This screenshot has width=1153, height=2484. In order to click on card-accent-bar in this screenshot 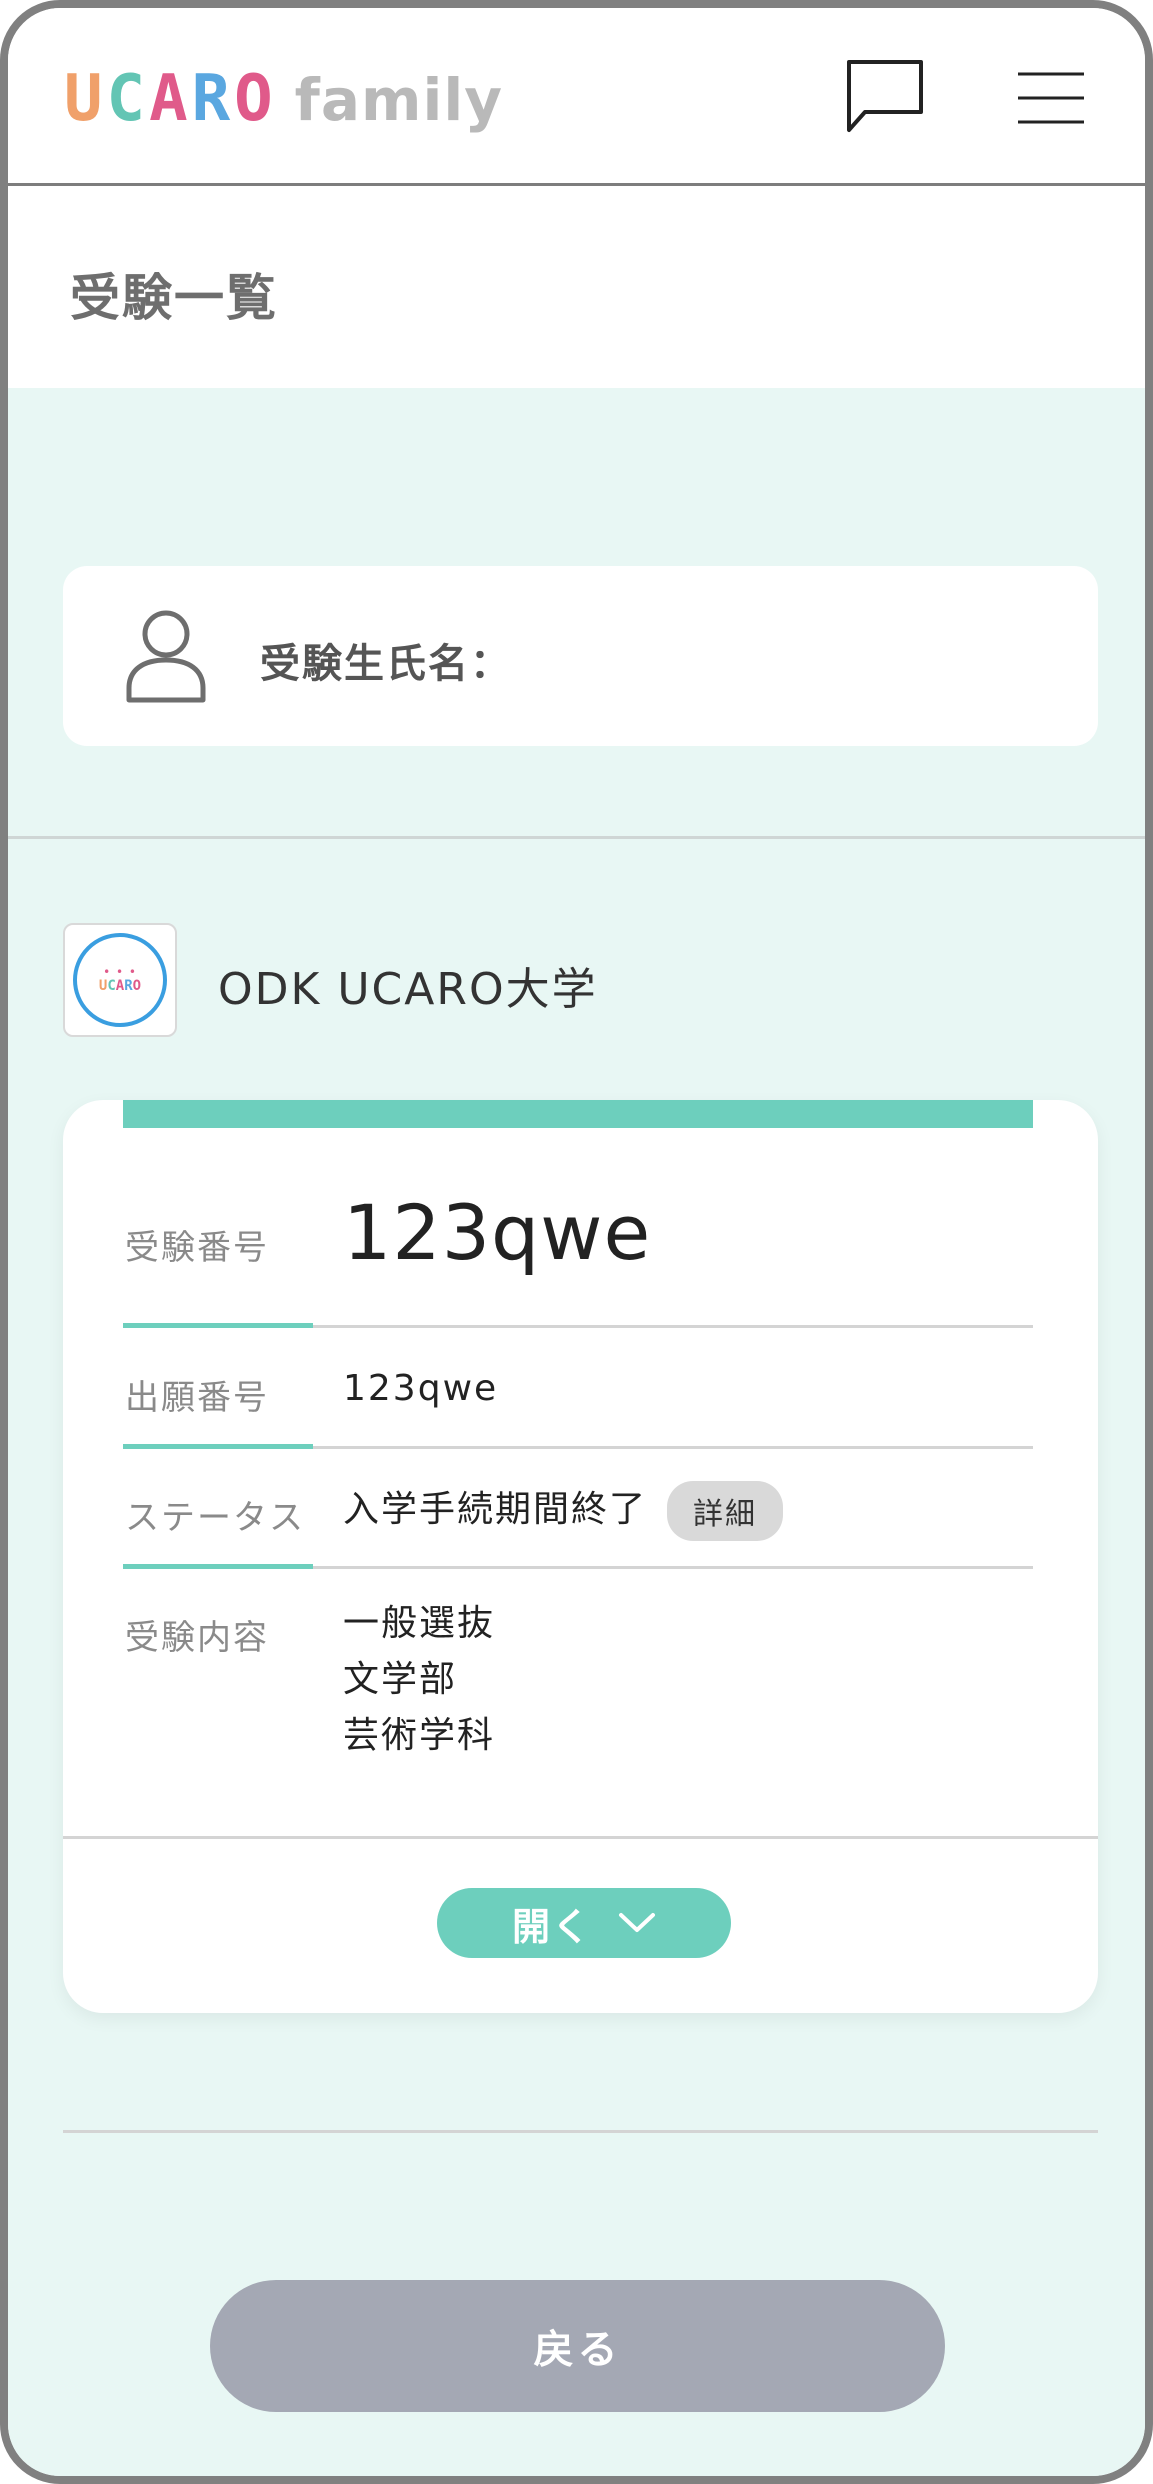, I will do `click(578, 1114)`.